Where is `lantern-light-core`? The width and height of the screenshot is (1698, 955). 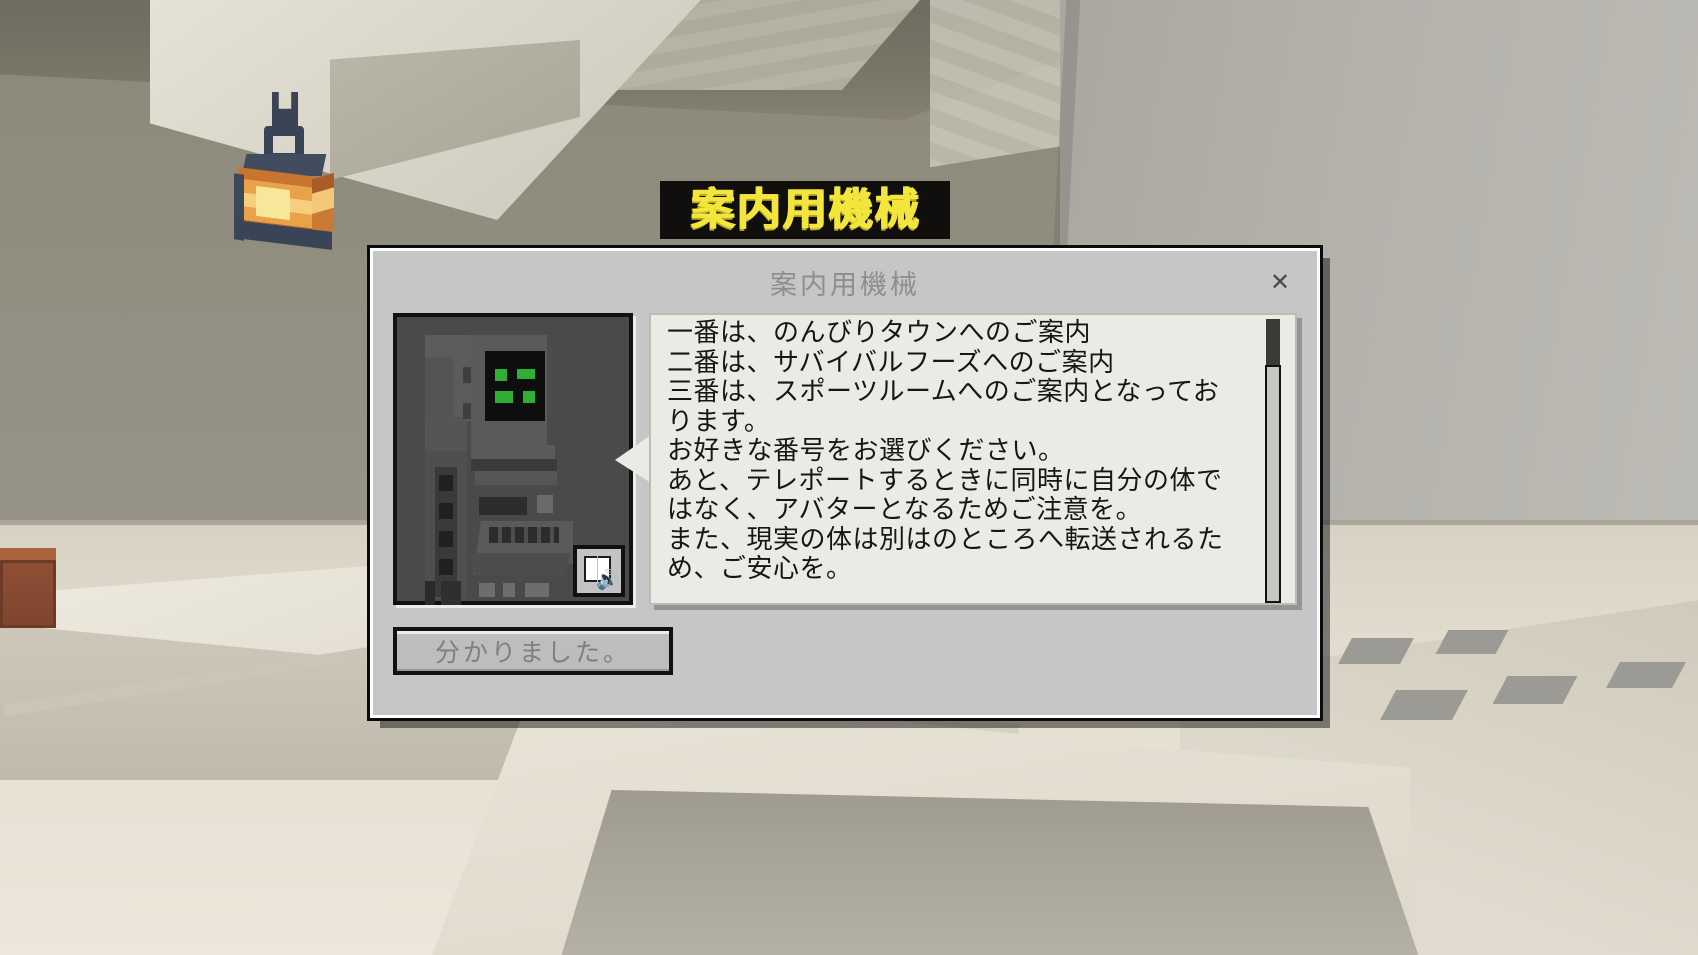
lantern-light-core is located at coordinates (273, 203).